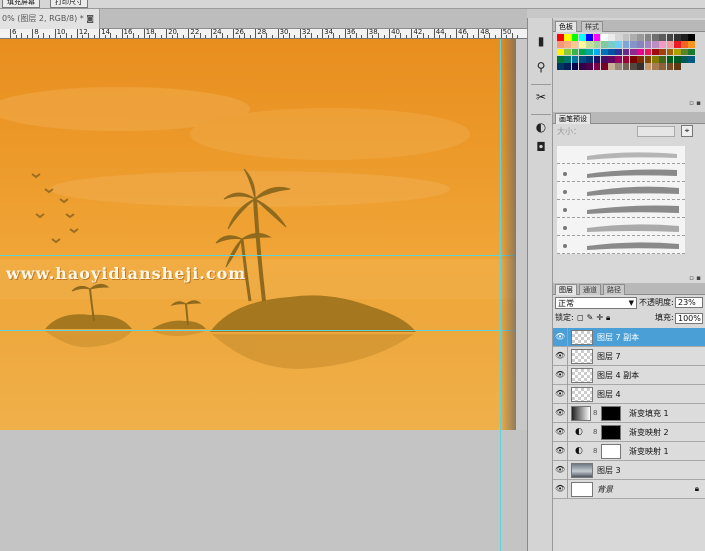 This screenshot has height=551, width=705. I want to click on link-chain-icon: 8, so click(595, 432).